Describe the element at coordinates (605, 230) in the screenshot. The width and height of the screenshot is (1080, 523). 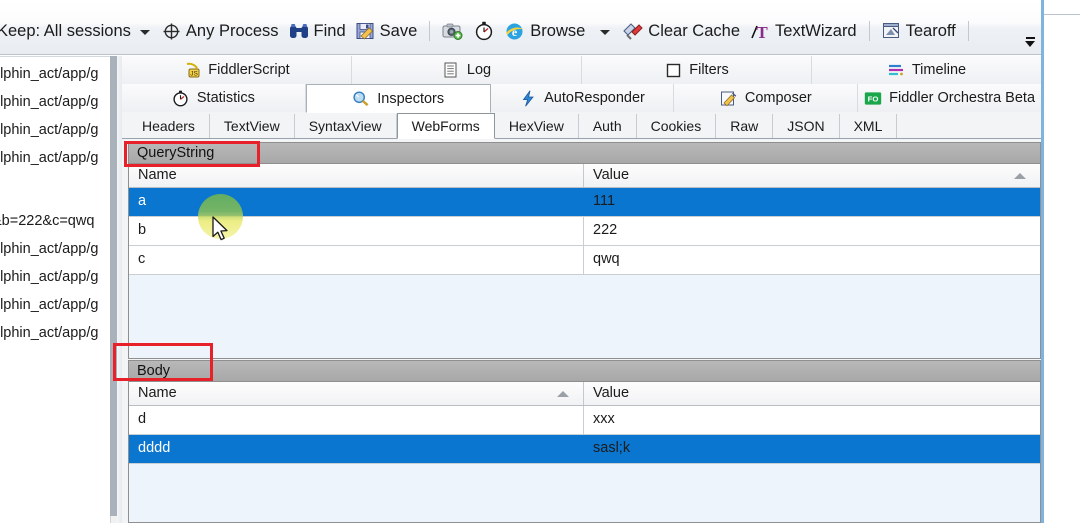
I see `querystring-row-value: 222` at that location.